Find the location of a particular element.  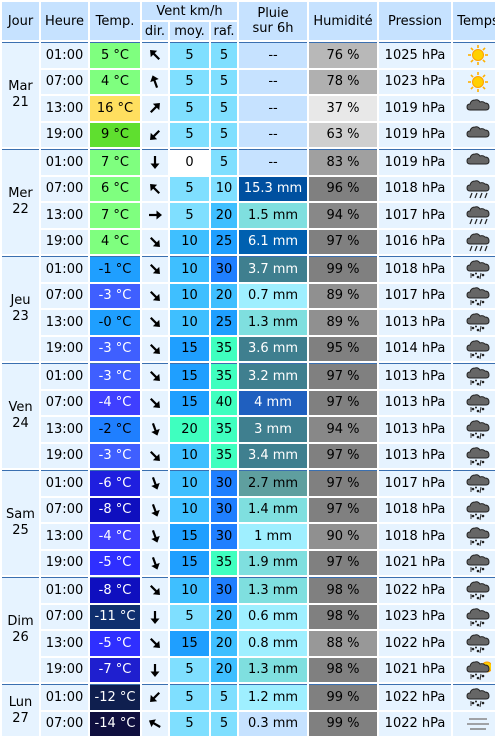

rain-cell: 3.6 mm is located at coordinates (273, 348).